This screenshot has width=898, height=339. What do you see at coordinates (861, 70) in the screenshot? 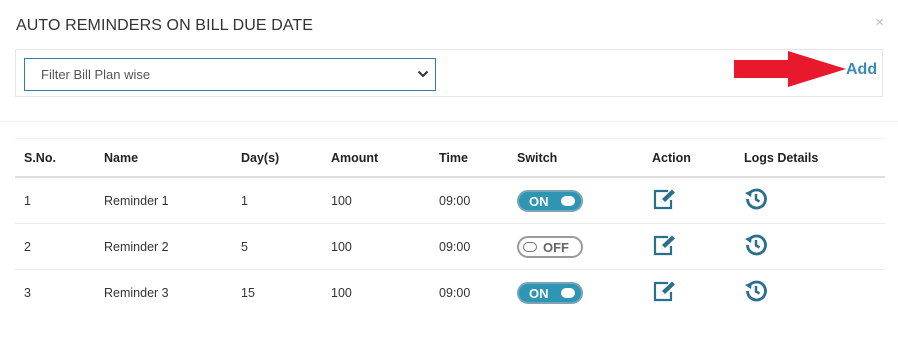
I see `add-link: Add` at bounding box center [861, 70].